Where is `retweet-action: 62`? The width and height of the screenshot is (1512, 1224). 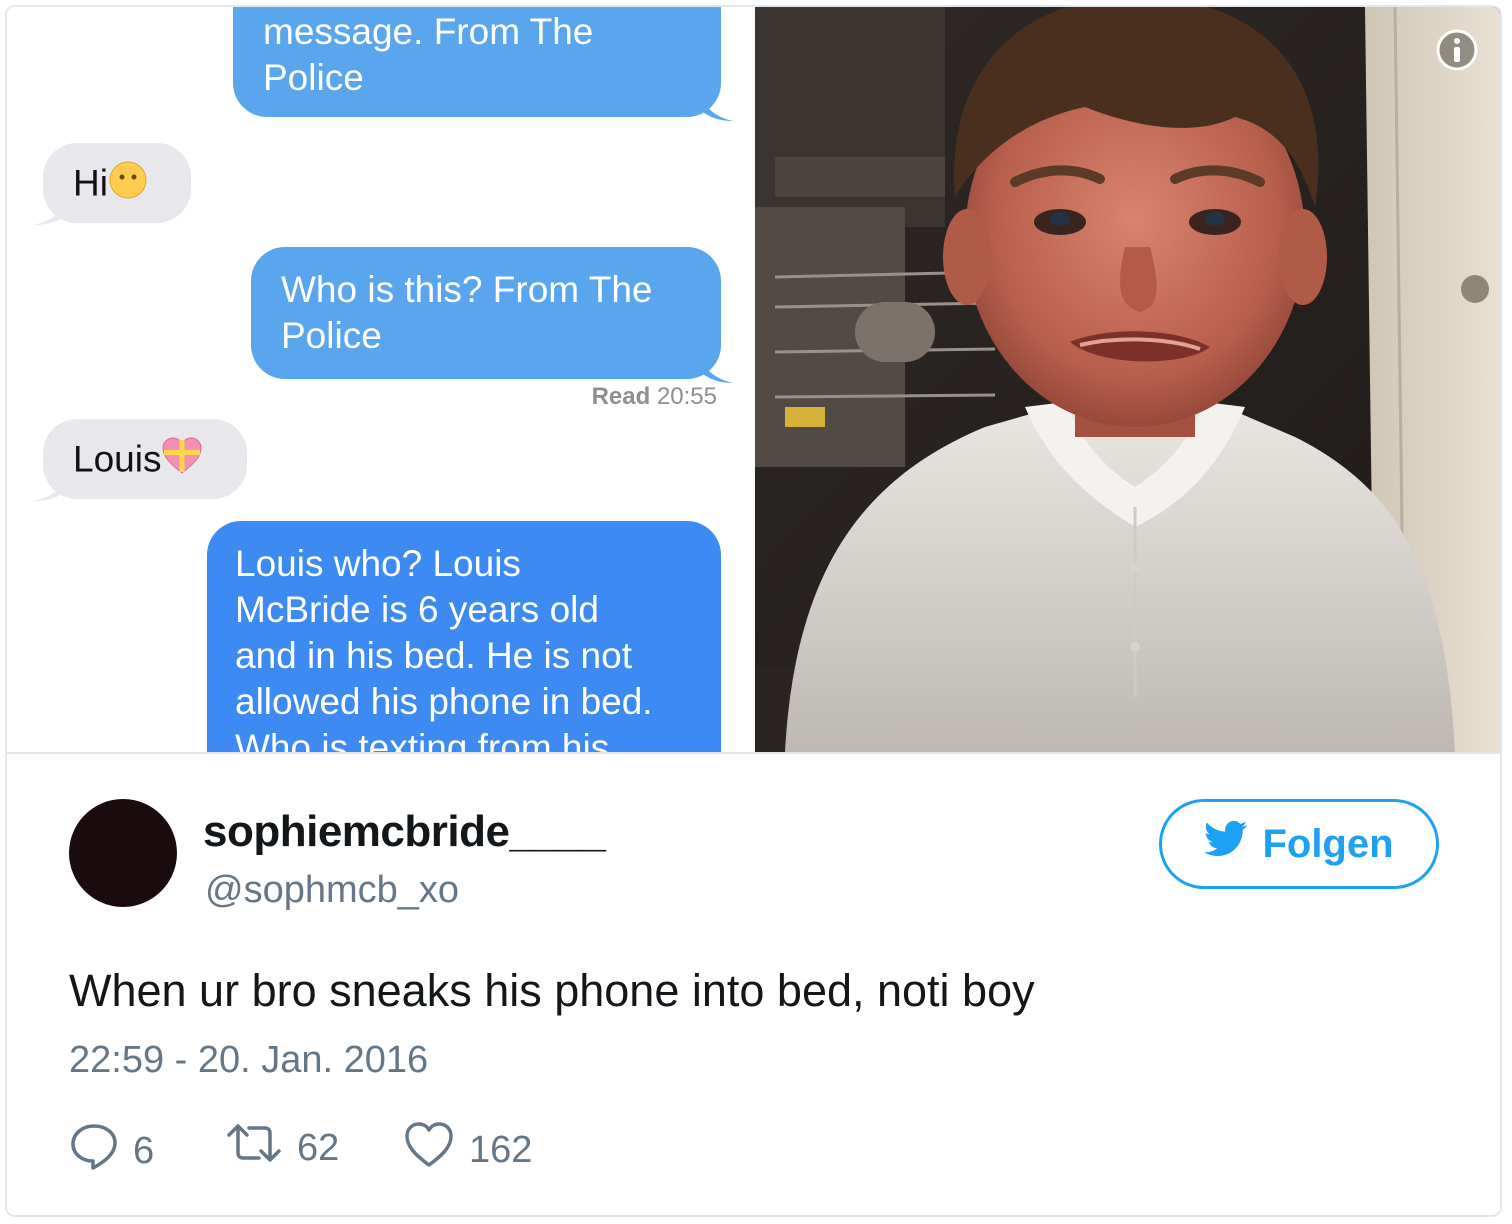 retweet-action: 62 is located at coordinates (282, 1148).